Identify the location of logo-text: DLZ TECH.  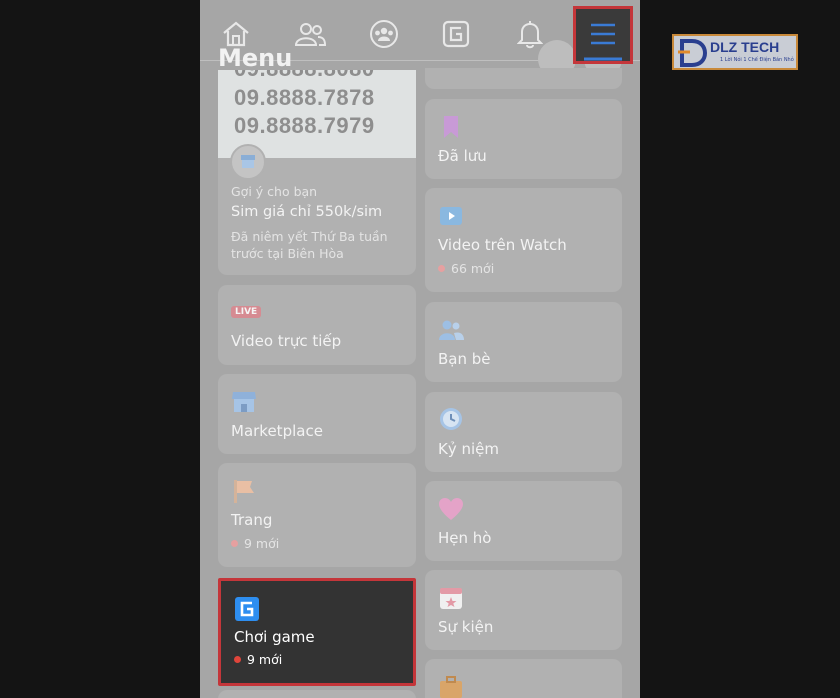
(745, 47).